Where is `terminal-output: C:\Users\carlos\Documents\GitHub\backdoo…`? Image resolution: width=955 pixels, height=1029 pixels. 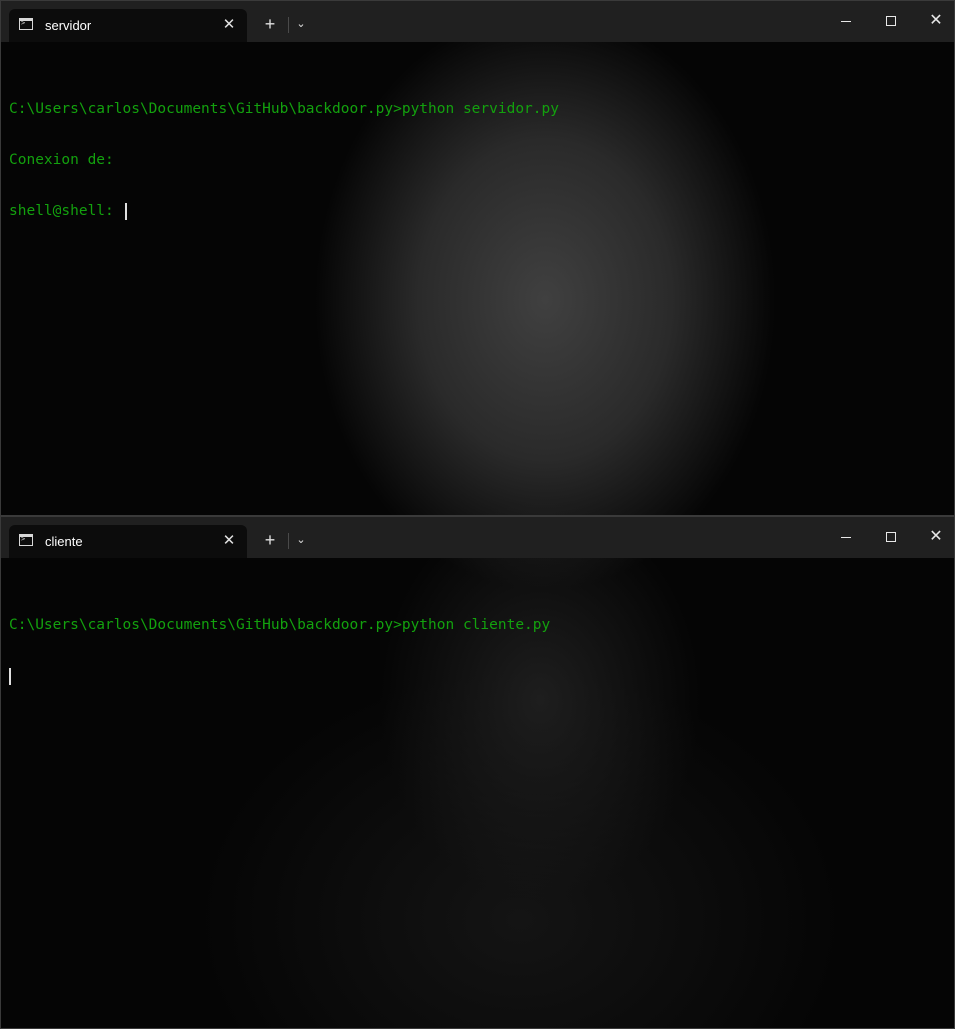 terminal-output: C:\Users\carlos\Documents\GitHub\backdoo… is located at coordinates (474, 651).